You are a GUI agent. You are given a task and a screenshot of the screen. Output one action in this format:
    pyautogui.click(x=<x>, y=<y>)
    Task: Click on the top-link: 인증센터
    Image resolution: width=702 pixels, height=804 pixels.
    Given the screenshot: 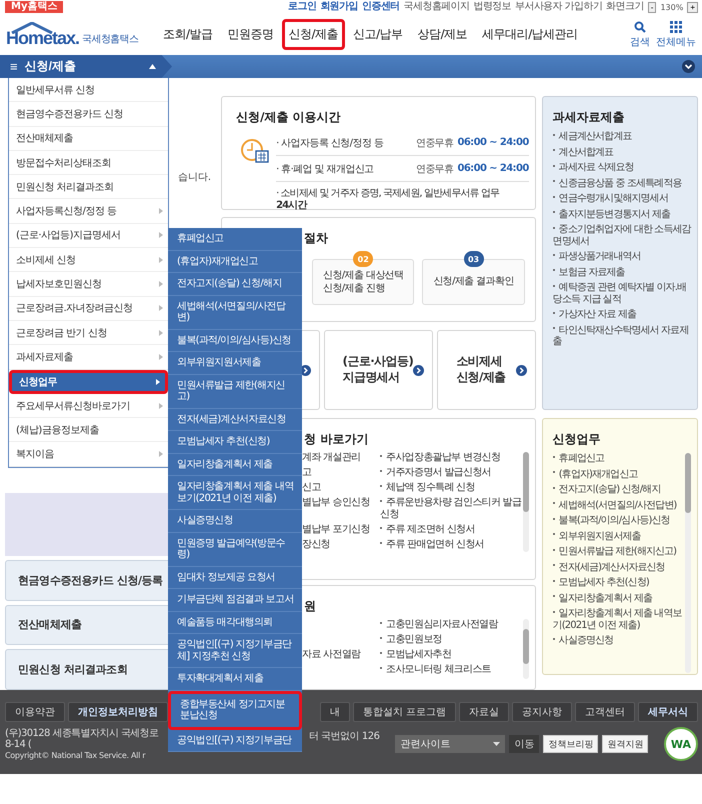 What is the action you would take?
    pyautogui.click(x=381, y=7)
    